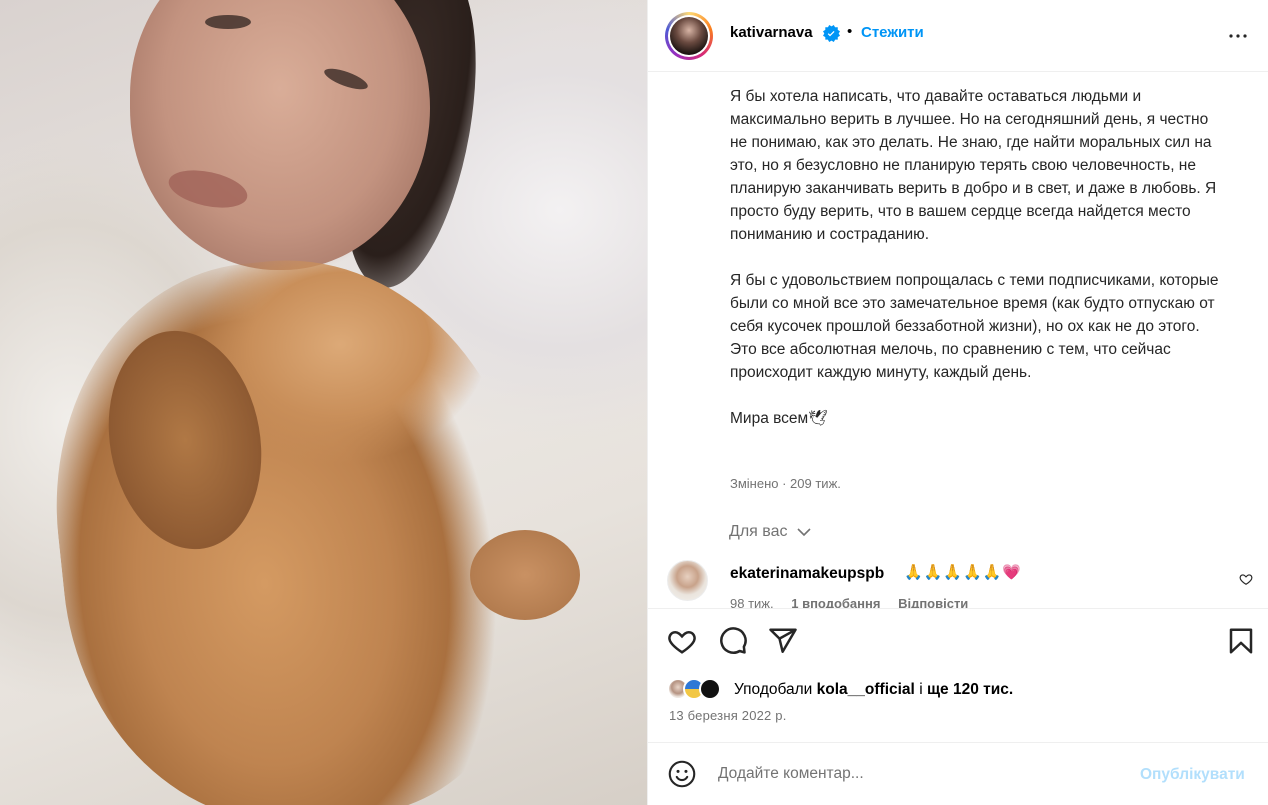 This screenshot has height=805, width=1268. What do you see at coordinates (804, 532) in the screenshot?
I see `chevron-down-icon` at bounding box center [804, 532].